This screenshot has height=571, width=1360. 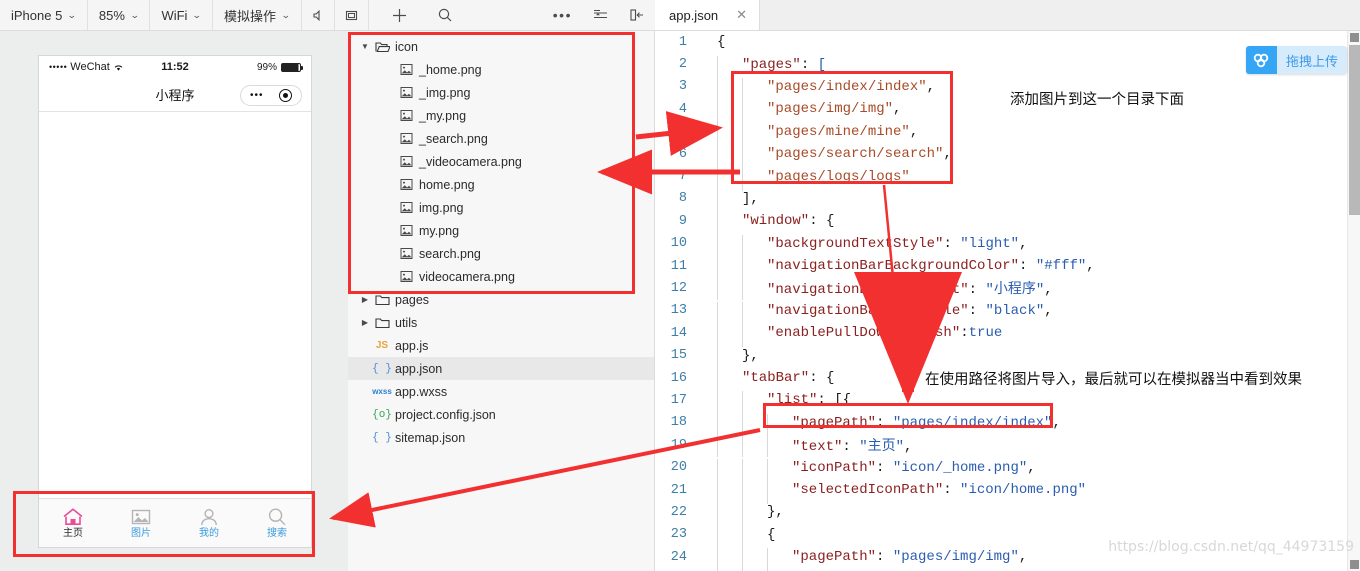 I want to click on code-tokens: "enablePullDownRefresh":true, so click(x=884, y=333).